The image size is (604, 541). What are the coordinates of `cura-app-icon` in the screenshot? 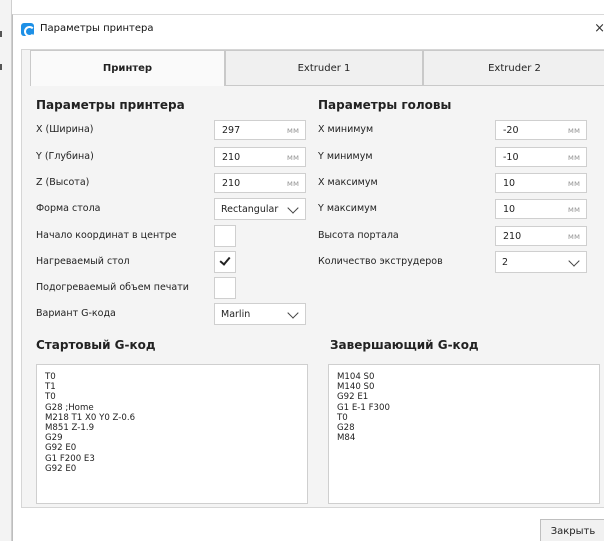 It's located at (28, 30).